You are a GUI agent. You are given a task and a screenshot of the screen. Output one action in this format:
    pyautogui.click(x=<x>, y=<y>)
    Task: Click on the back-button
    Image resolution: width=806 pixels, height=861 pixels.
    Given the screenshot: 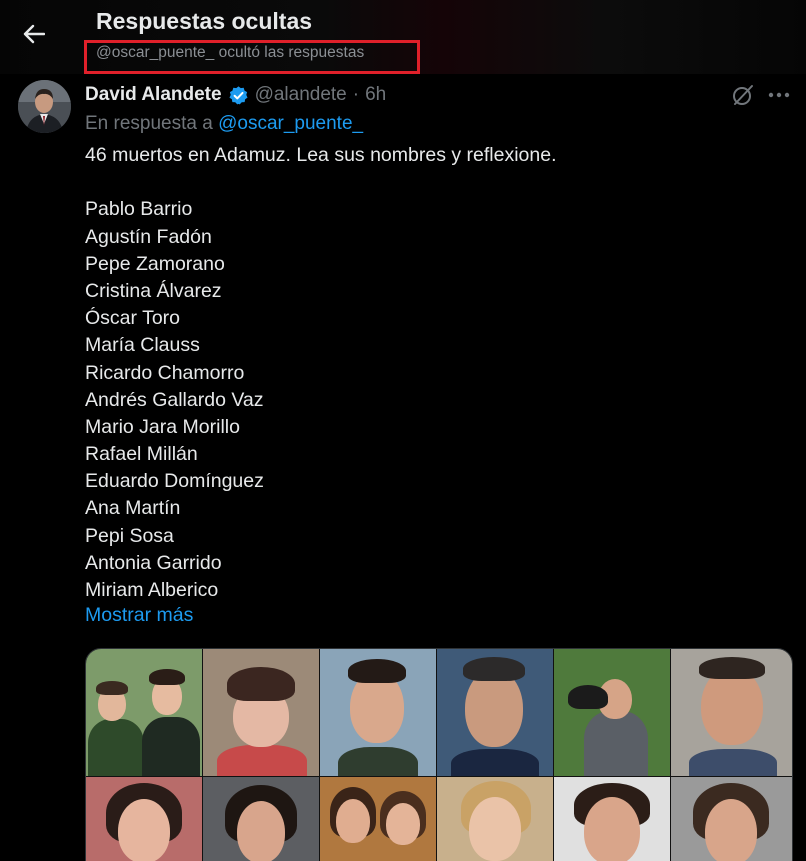 What is the action you would take?
    pyautogui.click(x=34, y=34)
    